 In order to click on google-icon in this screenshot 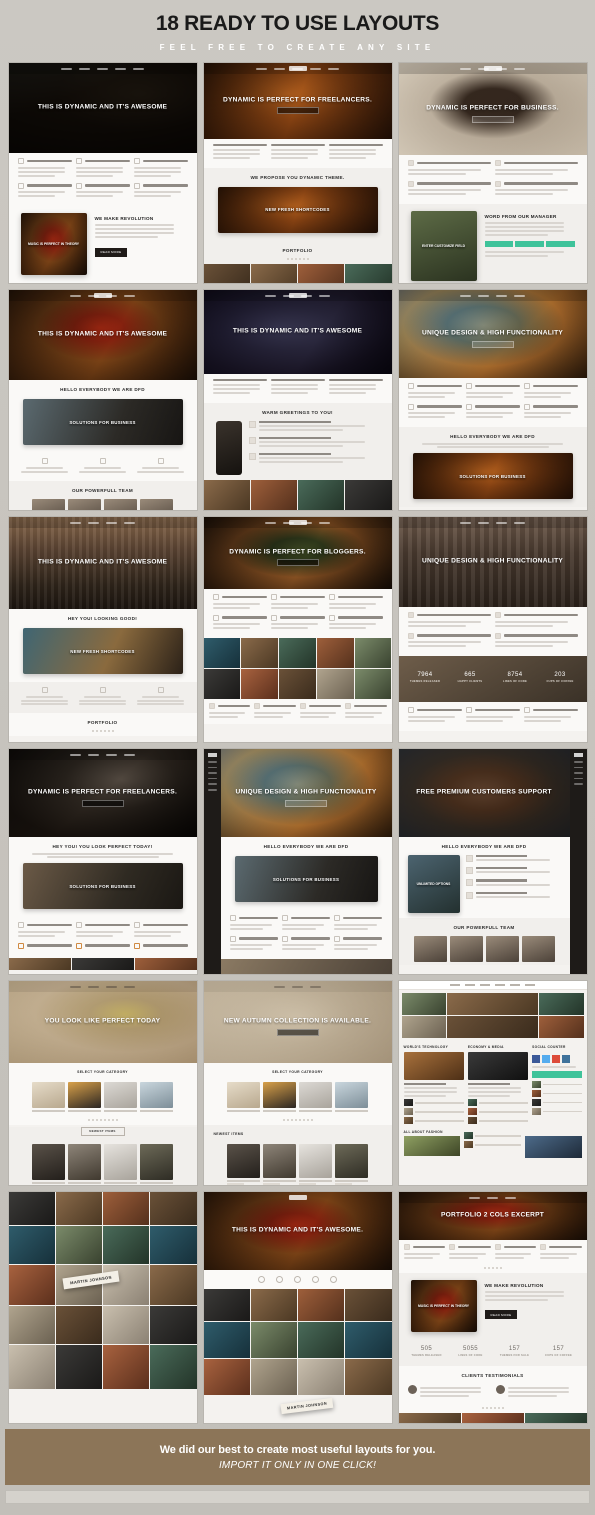, I will do `click(556, 1059)`.